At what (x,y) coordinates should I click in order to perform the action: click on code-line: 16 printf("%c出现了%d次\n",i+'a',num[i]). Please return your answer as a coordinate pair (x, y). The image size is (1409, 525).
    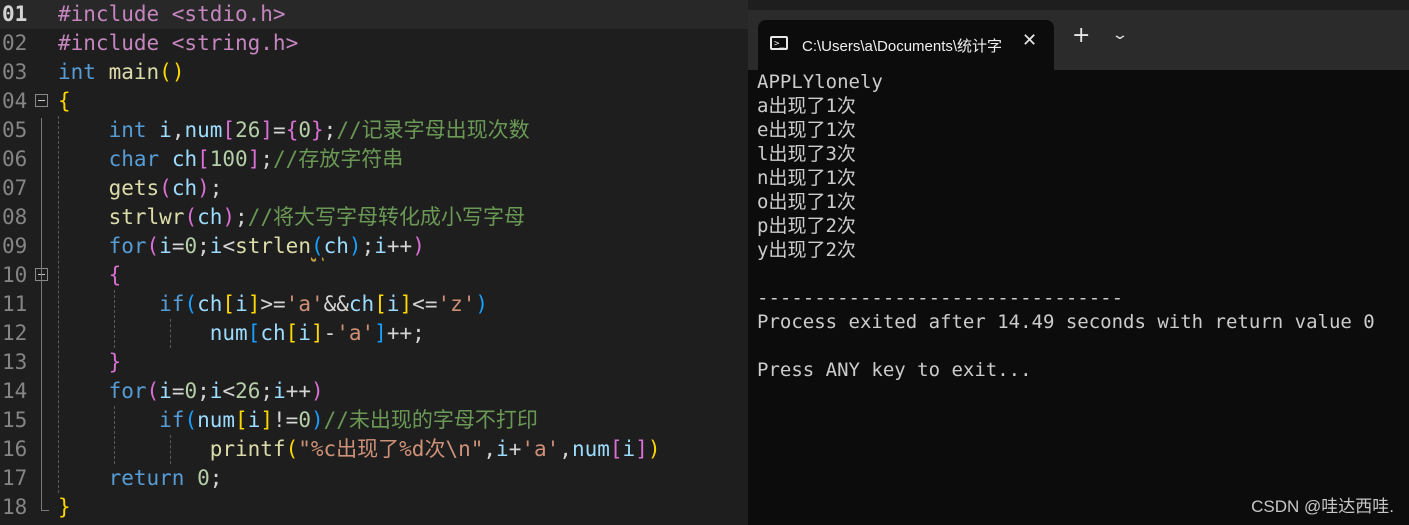
    Looking at the image, I should click on (374, 449).